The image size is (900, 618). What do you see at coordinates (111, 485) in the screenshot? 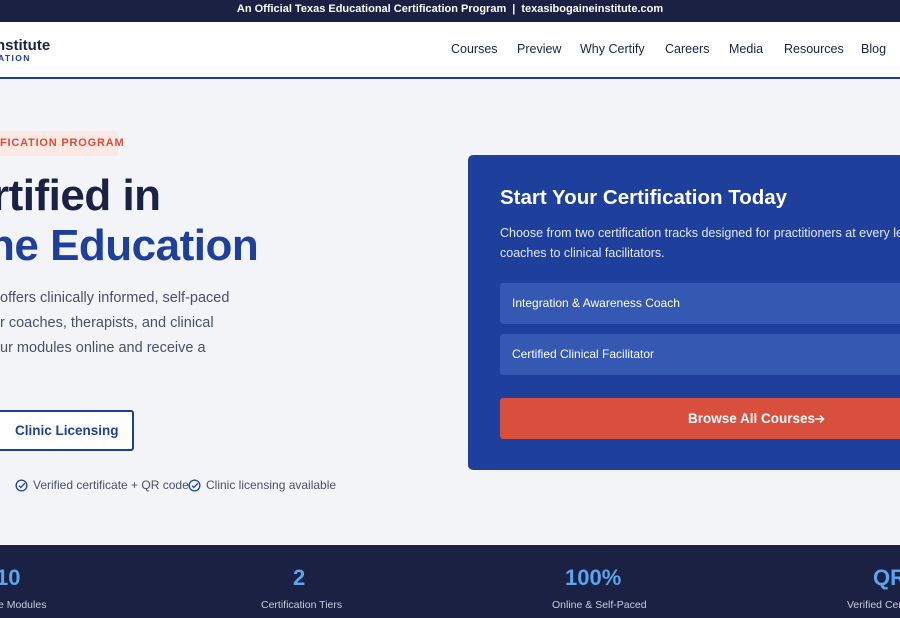
I see `feature-check-label: Verified certificate + QR code` at bounding box center [111, 485].